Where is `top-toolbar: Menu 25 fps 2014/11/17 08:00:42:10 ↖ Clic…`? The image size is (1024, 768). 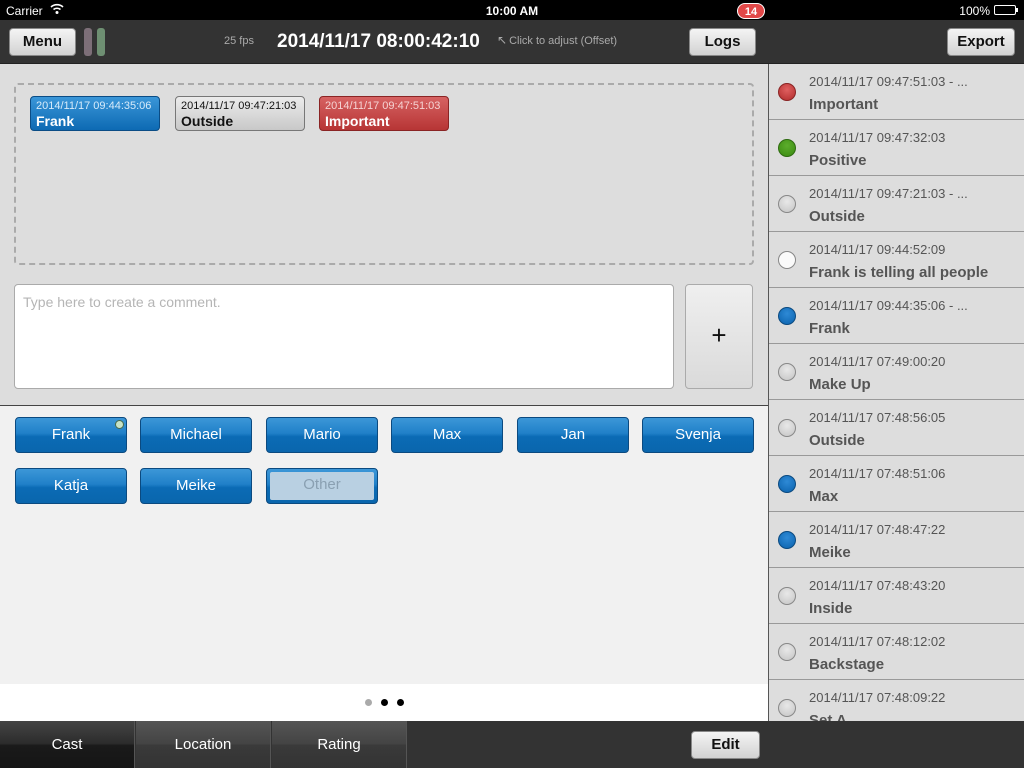 top-toolbar: Menu 25 fps 2014/11/17 08:00:42:10 ↖ Clic… is located at coordinates (512, 42).